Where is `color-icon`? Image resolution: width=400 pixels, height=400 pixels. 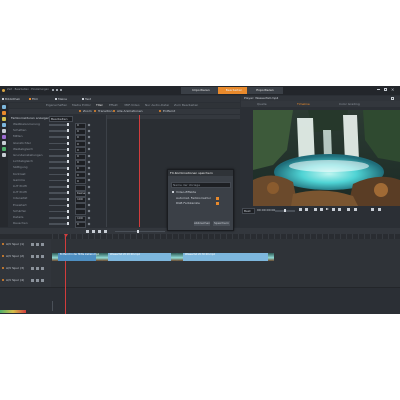 color-icon is located at coordinates (4, 137).